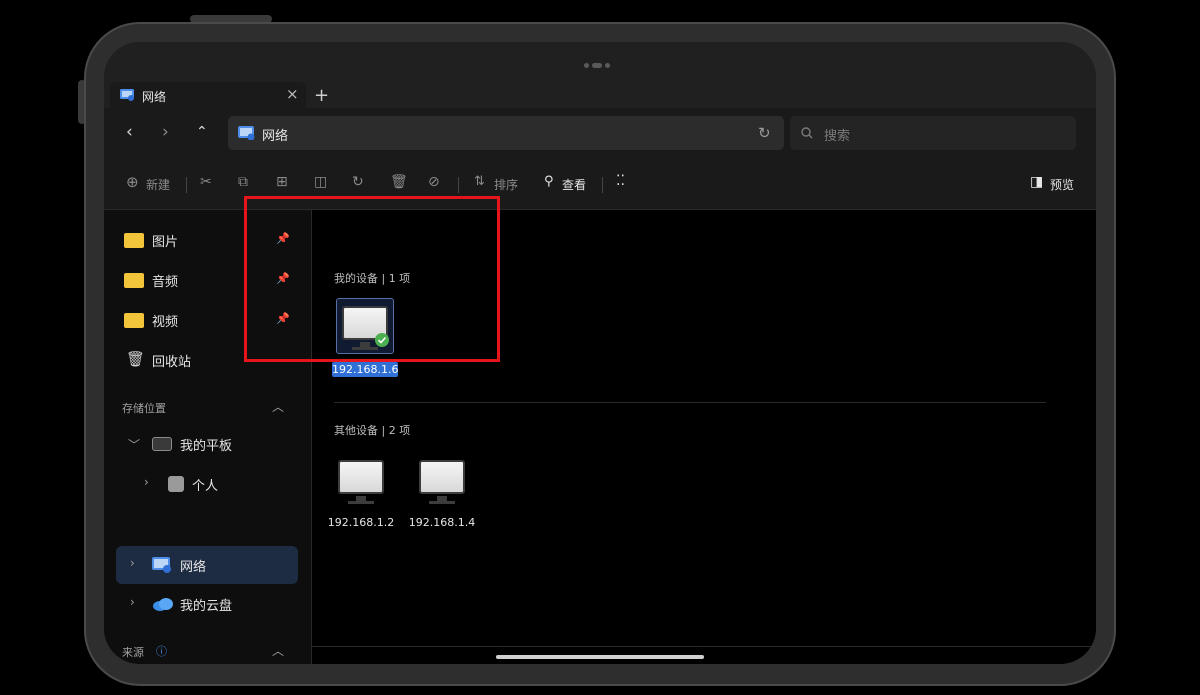 Image resolution: width=1200 pixels, height=695 pixels. What do you see at coordinates (132, 182) in the screenshot?
I see `add-icon: ⊕` at bounding box center [132, 182].